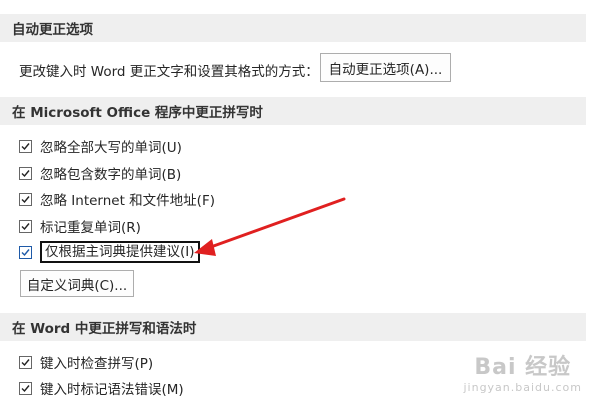 The height and width of the screenshot is (400, 600). What do you see at coordinates (523, 367) in the screenshot?
I see `watermark-top-text: Bai 经验` at bounding box center [523, 367].